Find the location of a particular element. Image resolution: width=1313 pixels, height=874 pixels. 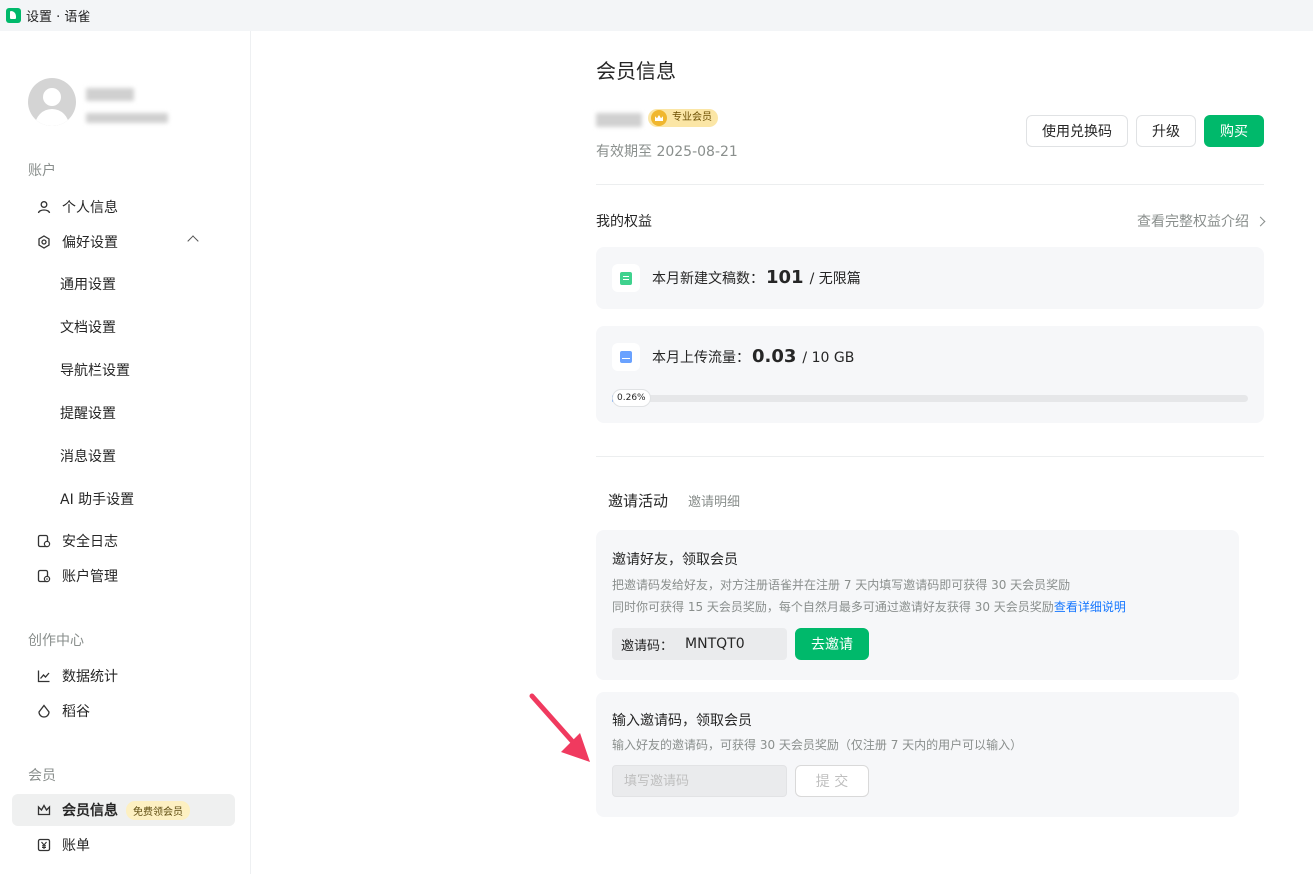

account-redacted is located at coordinates (127, 118).